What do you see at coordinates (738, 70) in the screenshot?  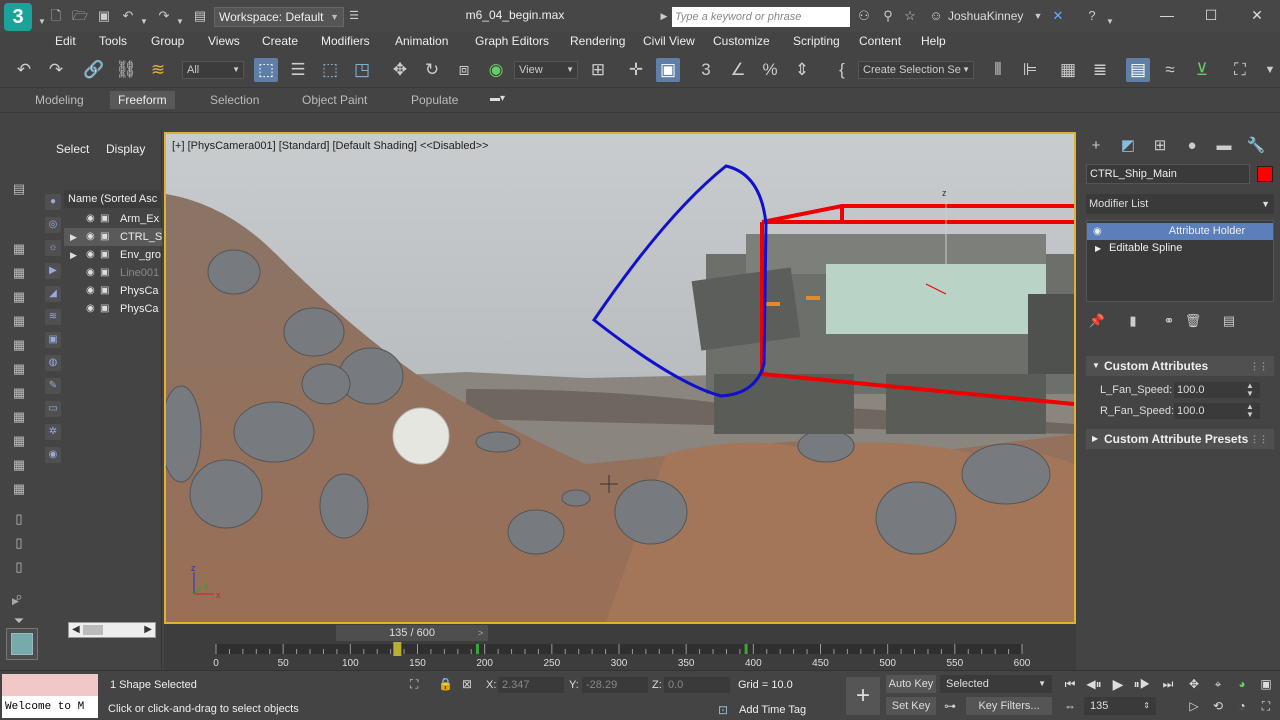 I see `angle-snap-icon: ∠` at bounding box center [738, 70].